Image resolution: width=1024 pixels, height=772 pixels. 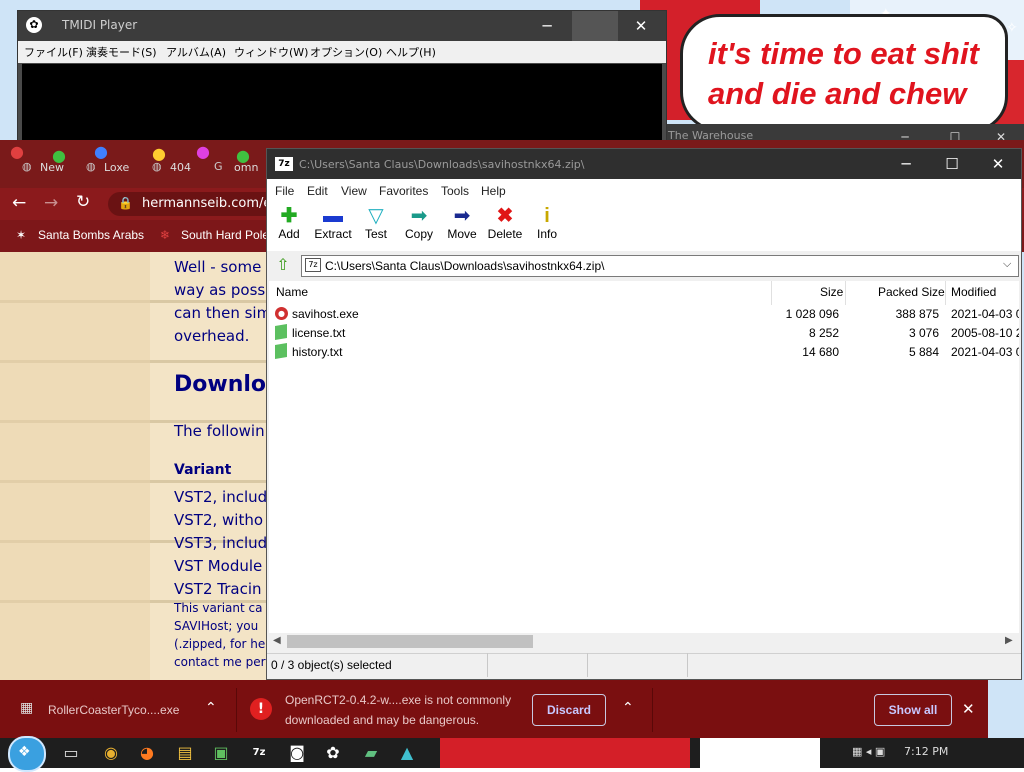 What do you see at coordinates (277, 640) in the screenshot?
I see `scroll-left-icon: ◀` at bounding box center [277, 640].